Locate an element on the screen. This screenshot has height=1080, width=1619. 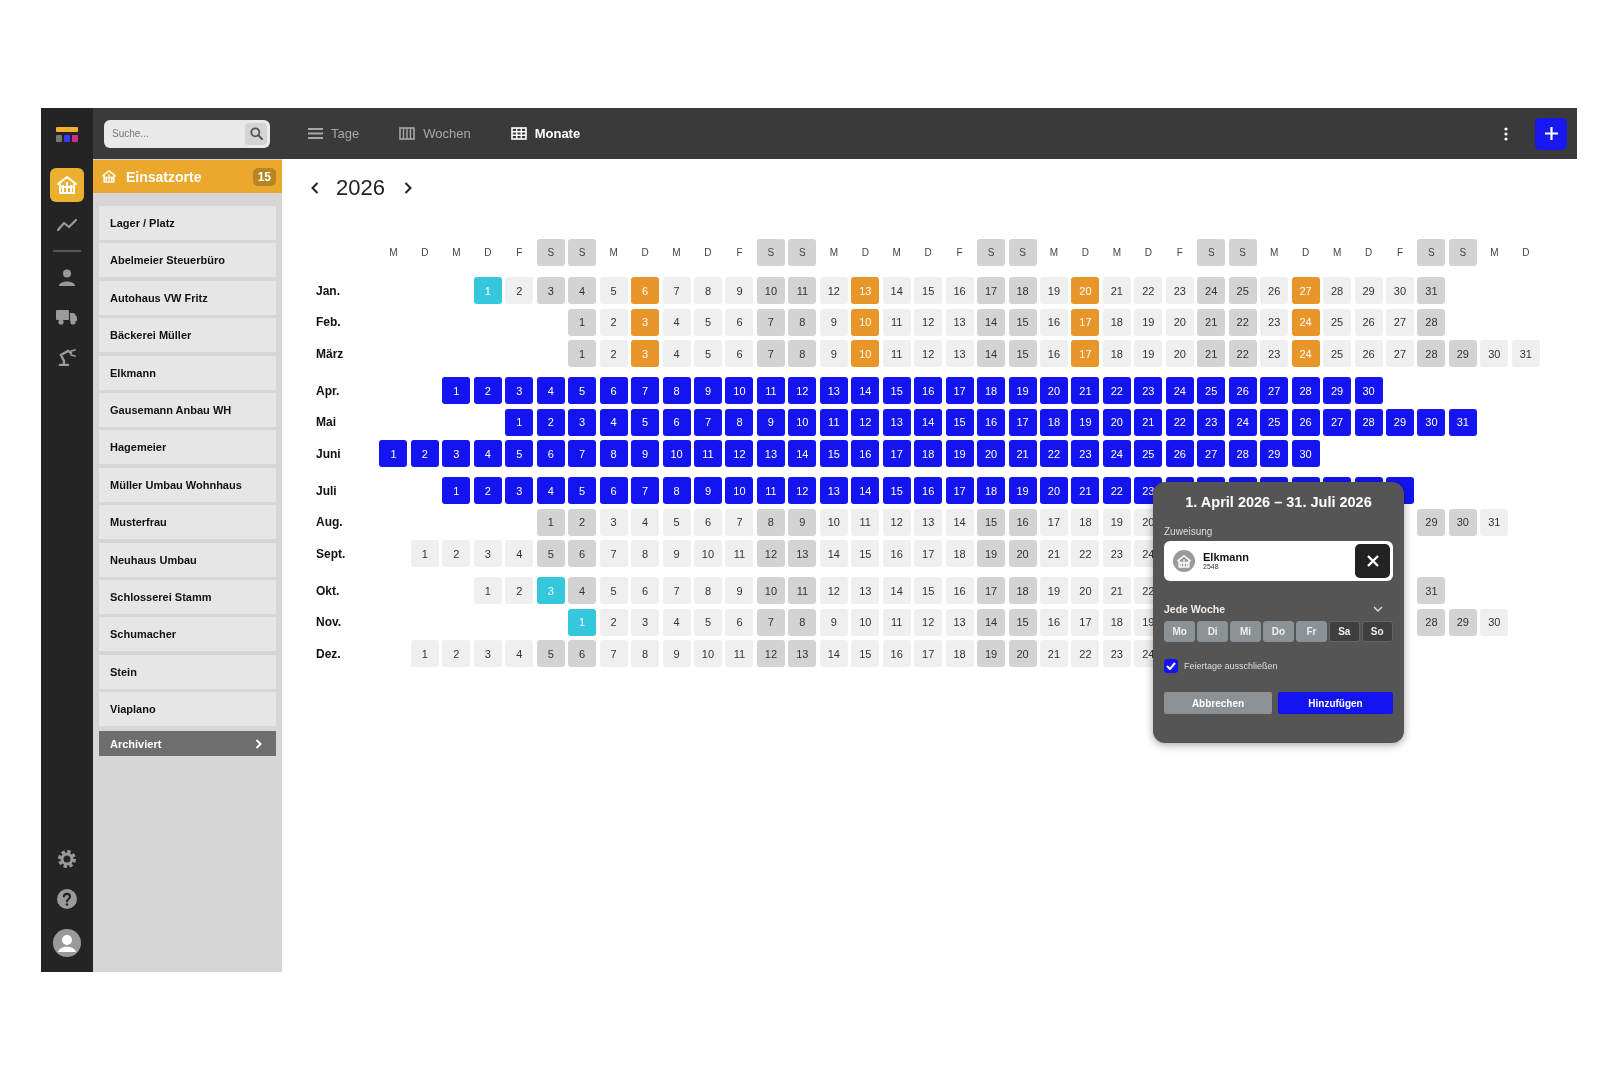
location-item: Elkmann is located at coordinates (187, 372).